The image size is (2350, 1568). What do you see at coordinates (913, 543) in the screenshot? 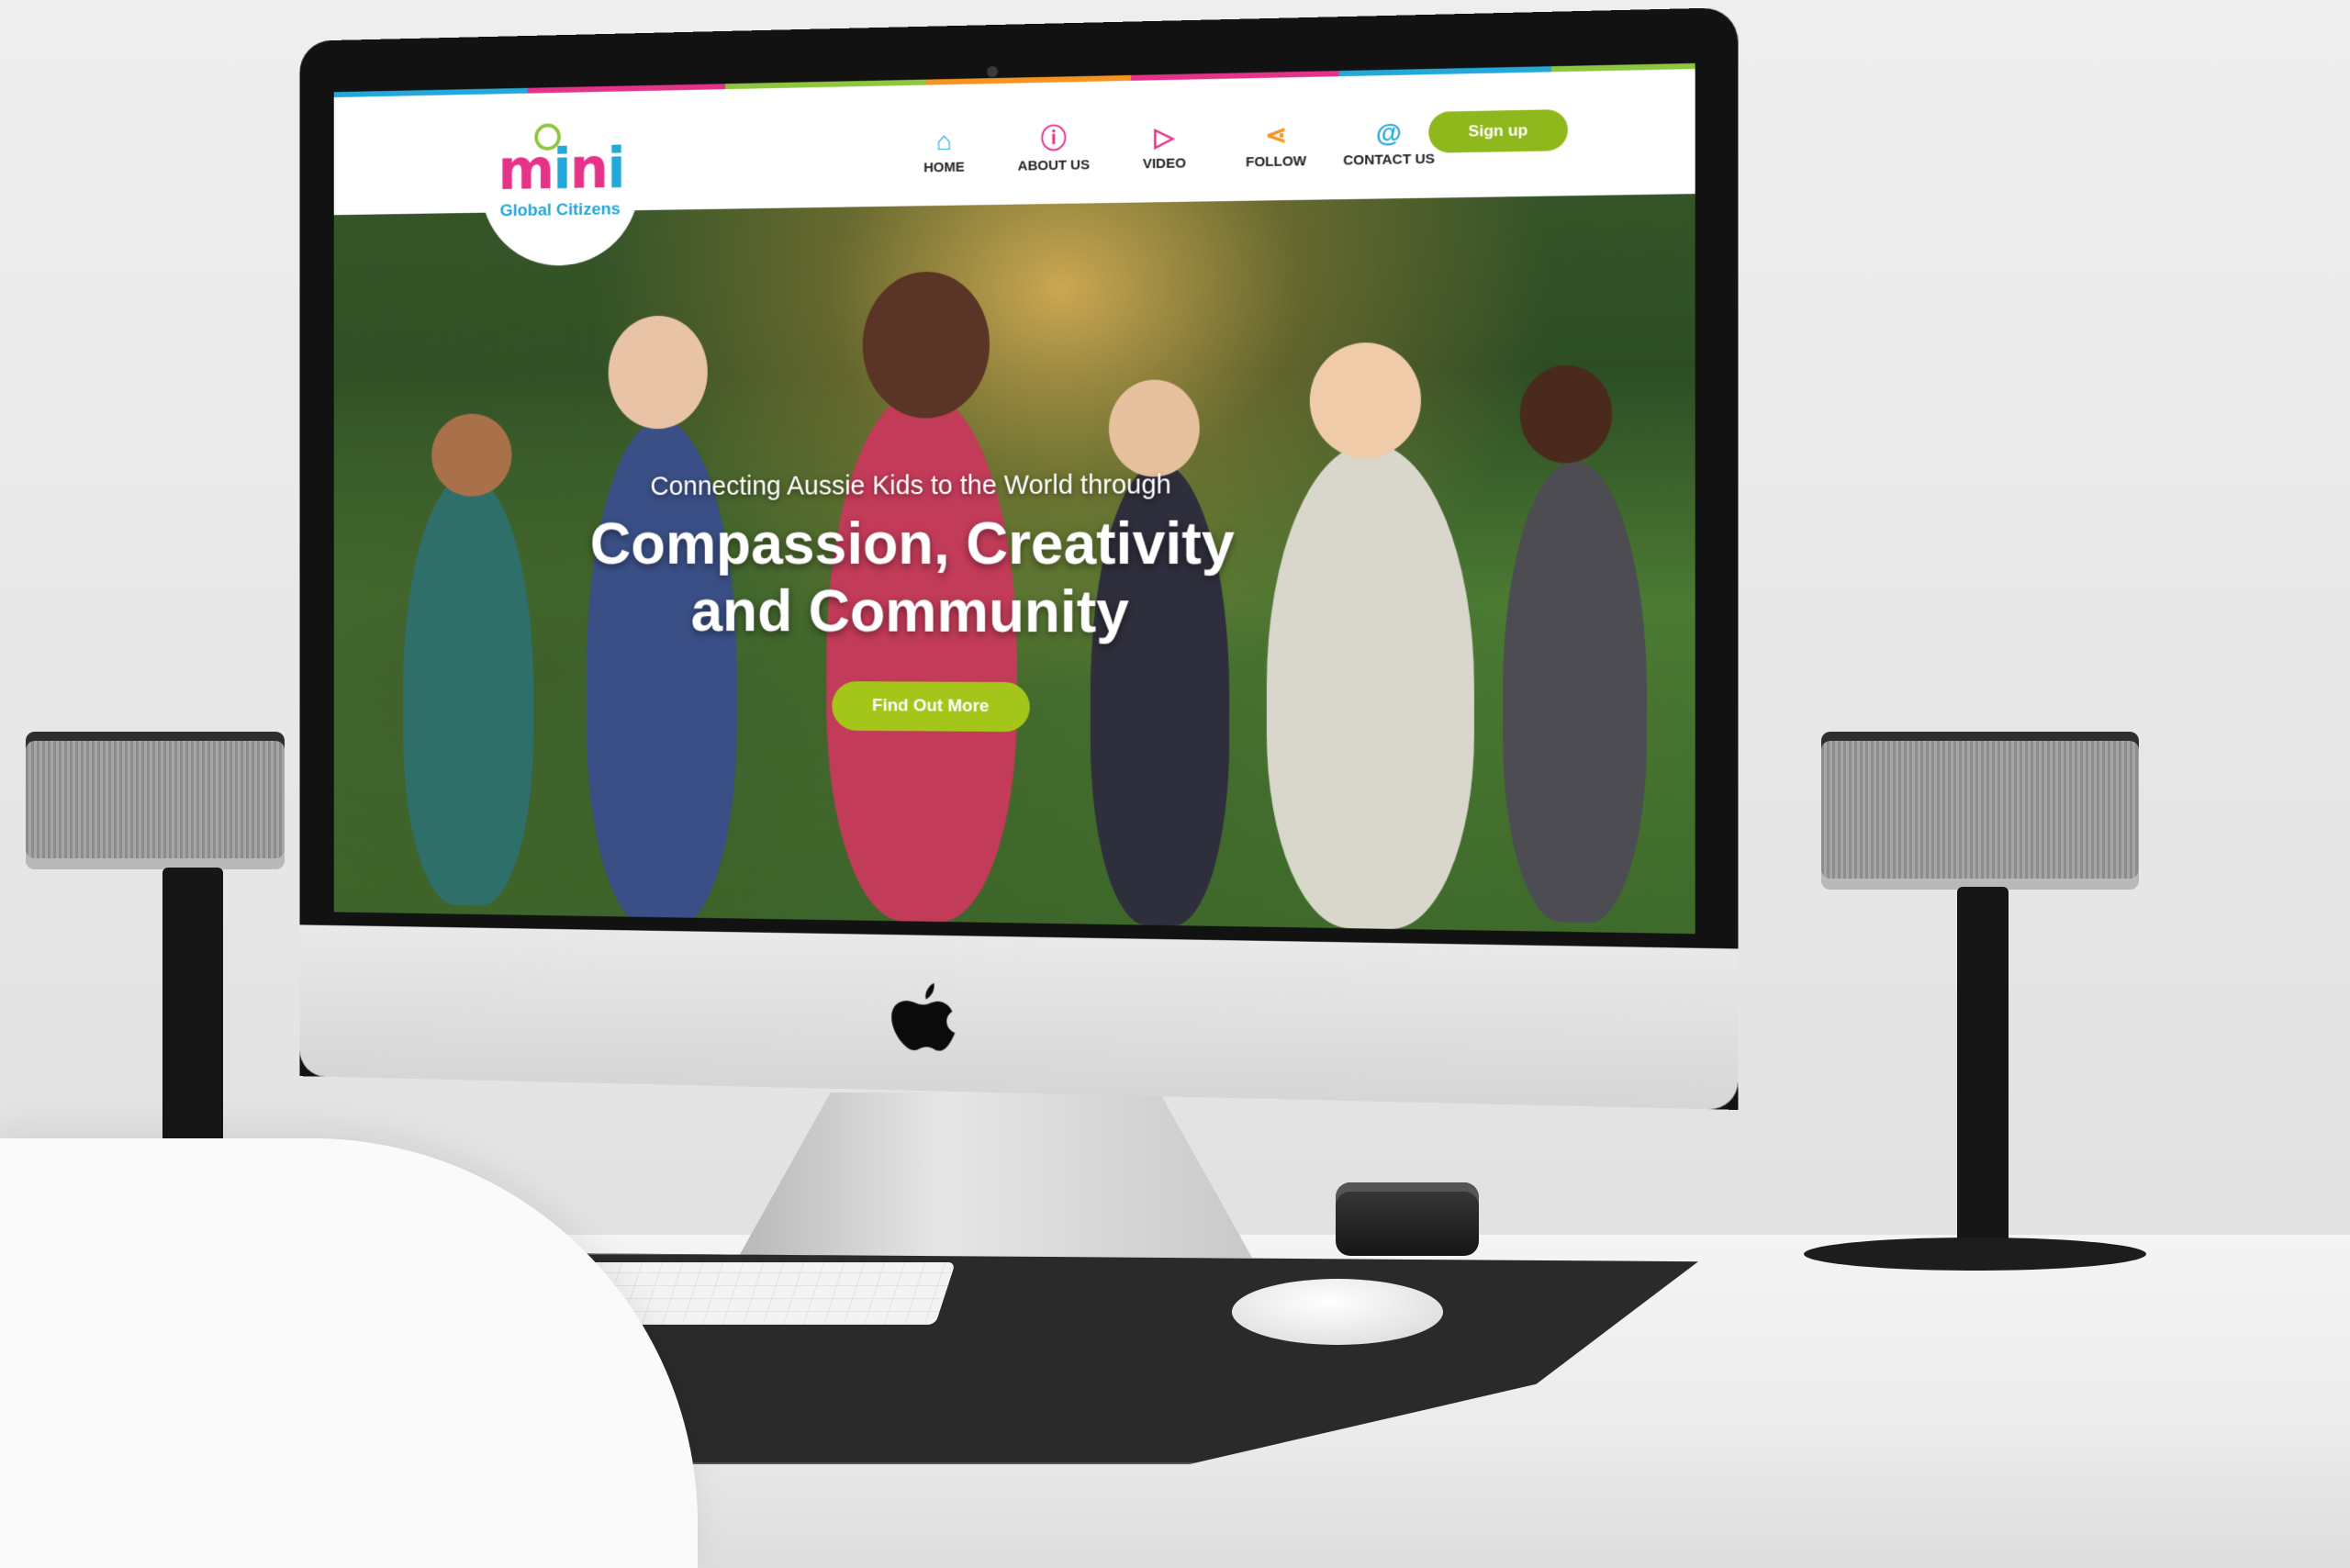
I see `hero-headline-line-1: Compassion, Creativity` at bounding box center [913, 543].